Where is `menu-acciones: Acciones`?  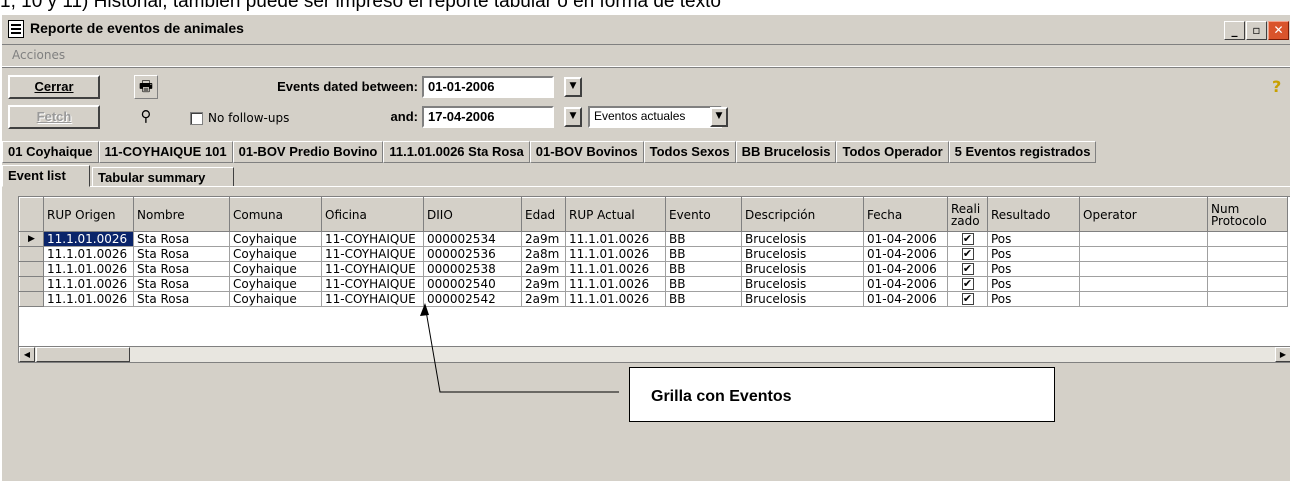 menu-acciones: Acciones is located at coordinates (38, 55).